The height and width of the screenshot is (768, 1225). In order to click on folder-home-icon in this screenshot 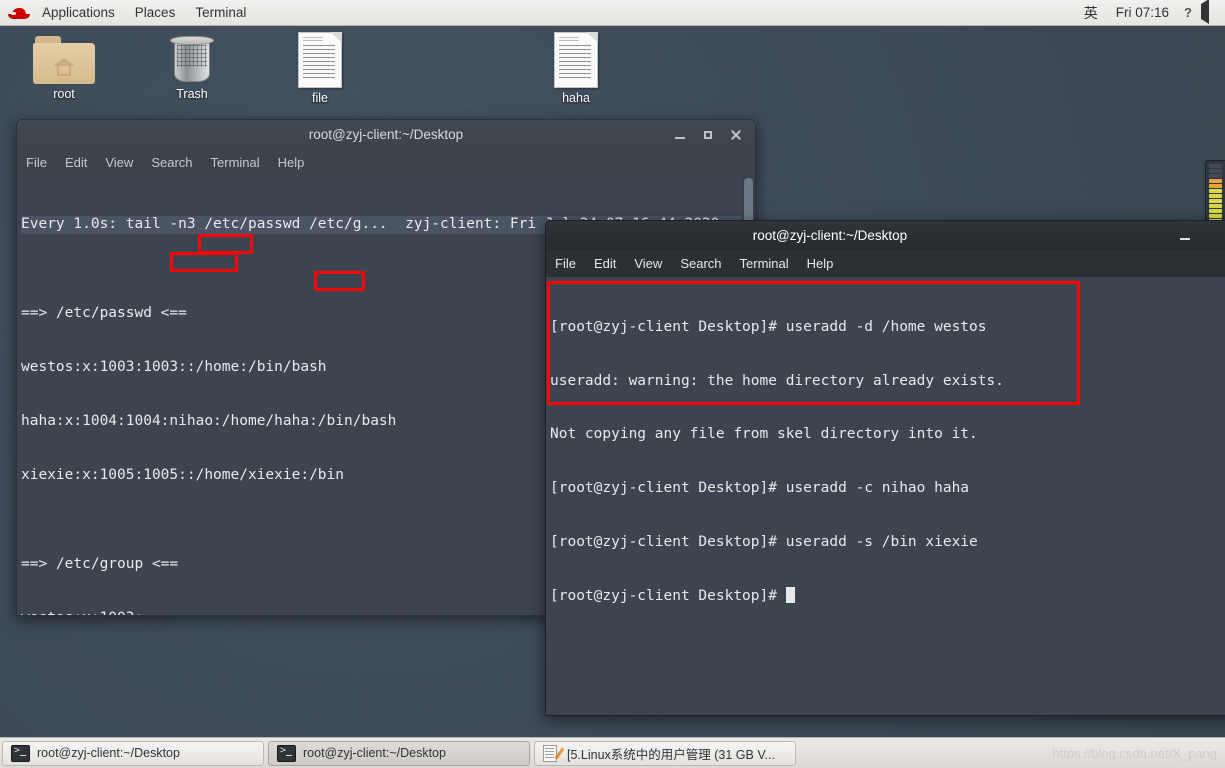, I will do `click(64, 60)`.